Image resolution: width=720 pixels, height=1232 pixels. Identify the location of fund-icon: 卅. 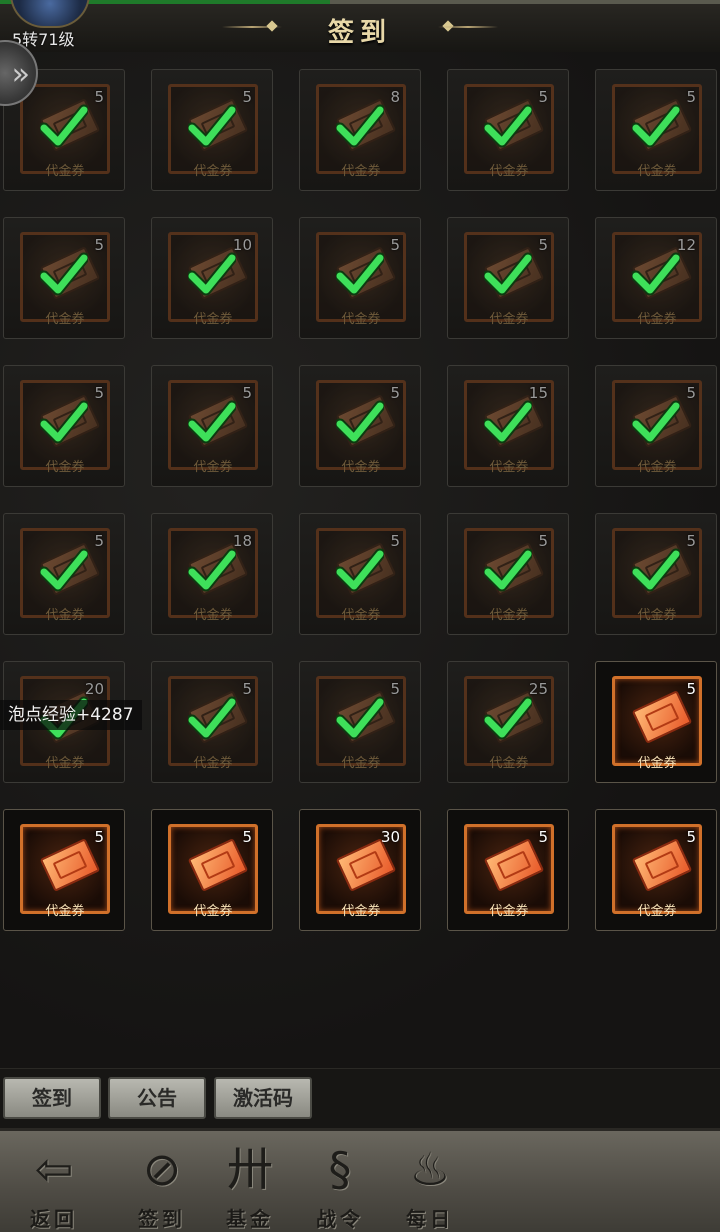
(250, 1169).